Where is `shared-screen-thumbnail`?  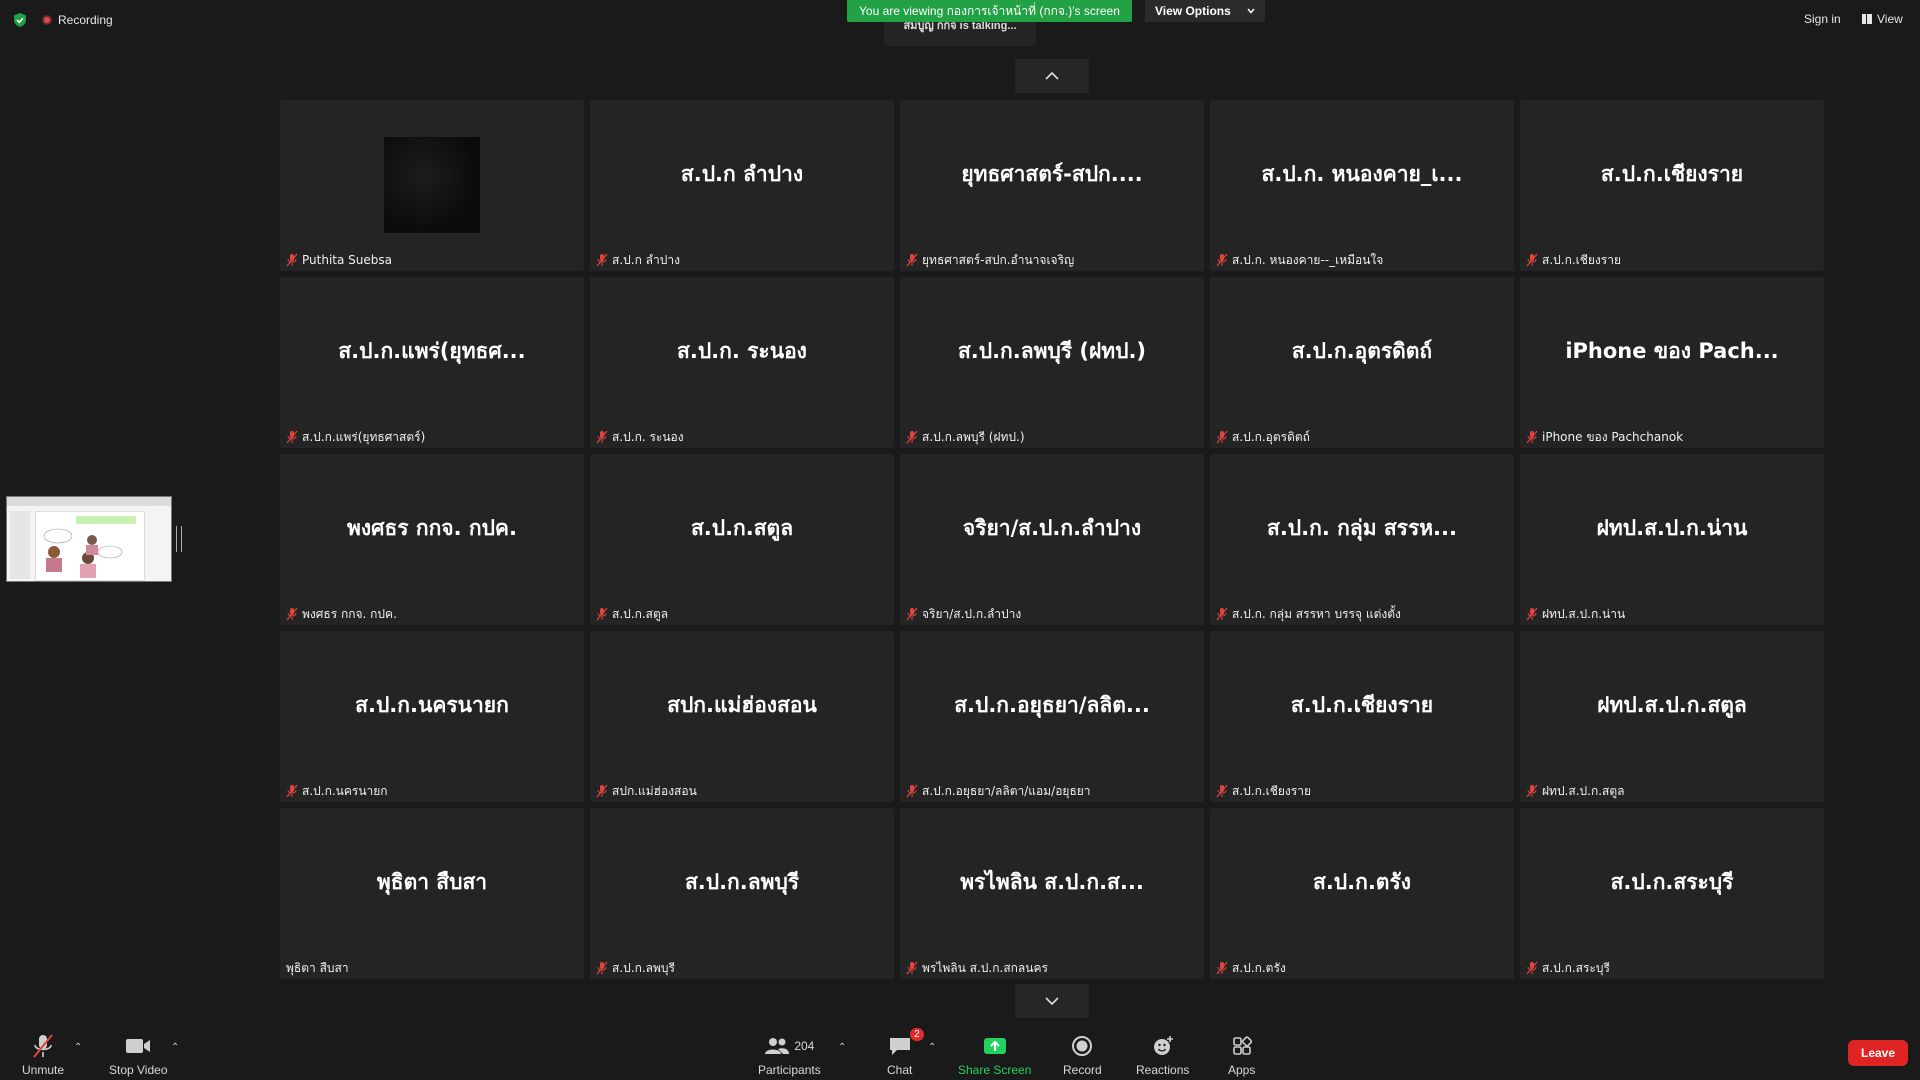 shared-screen-thumbnail is located at coordinates (89, 539).